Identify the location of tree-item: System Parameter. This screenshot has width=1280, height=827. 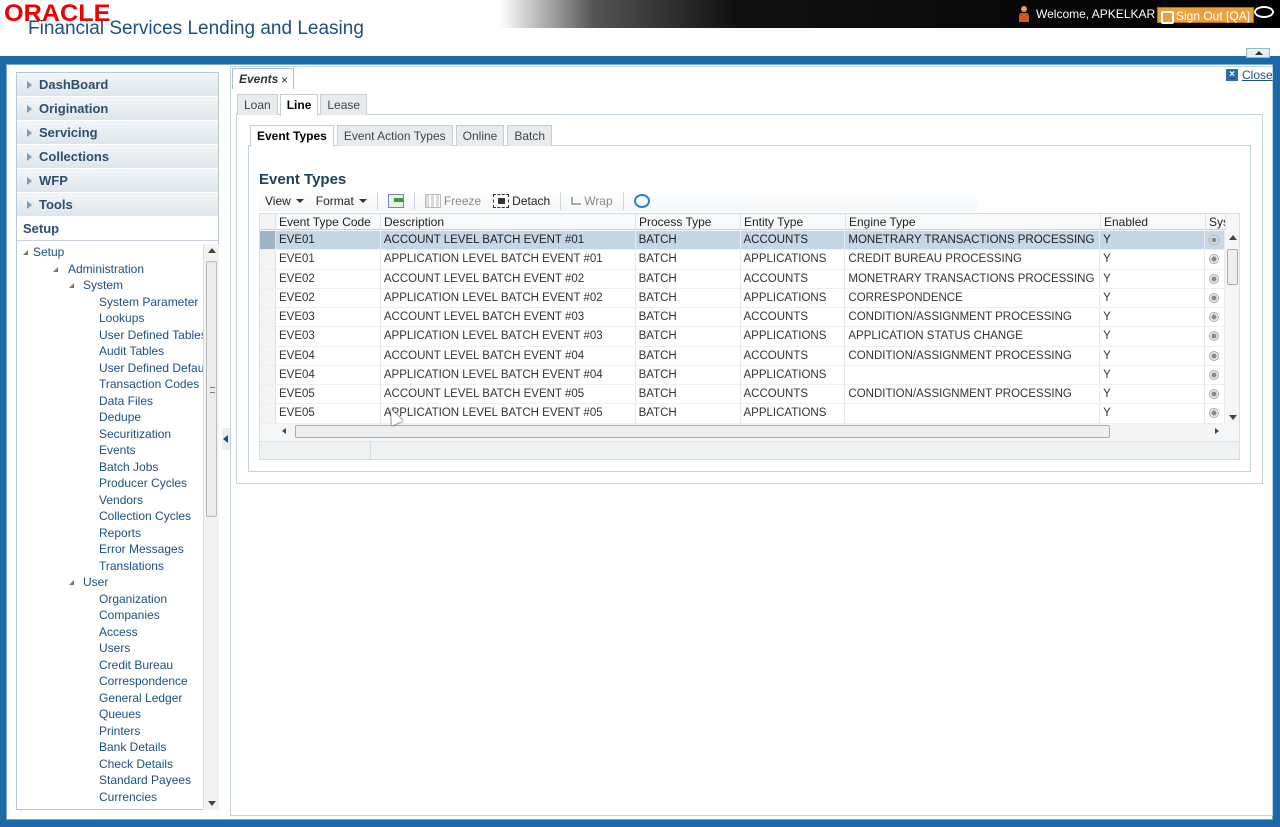
(110, 302).